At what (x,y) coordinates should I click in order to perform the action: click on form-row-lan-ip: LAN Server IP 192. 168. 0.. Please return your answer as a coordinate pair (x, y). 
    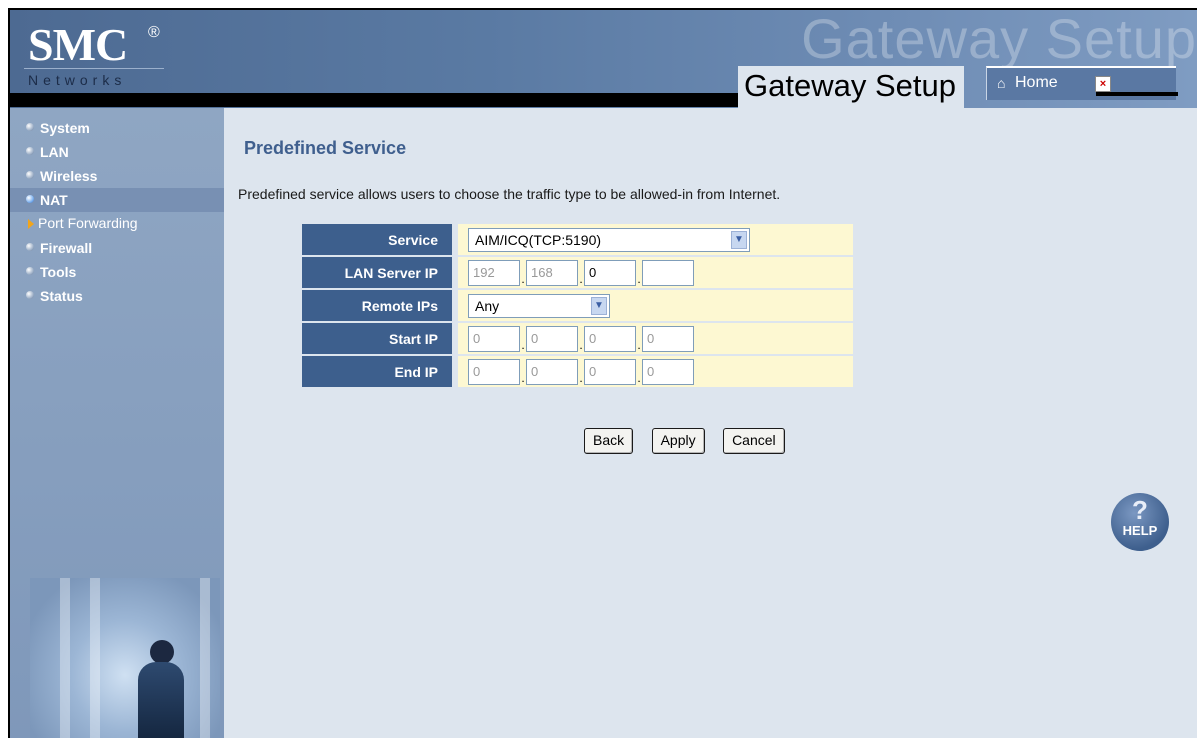
    Looking at the image, I should click on (577, 272).